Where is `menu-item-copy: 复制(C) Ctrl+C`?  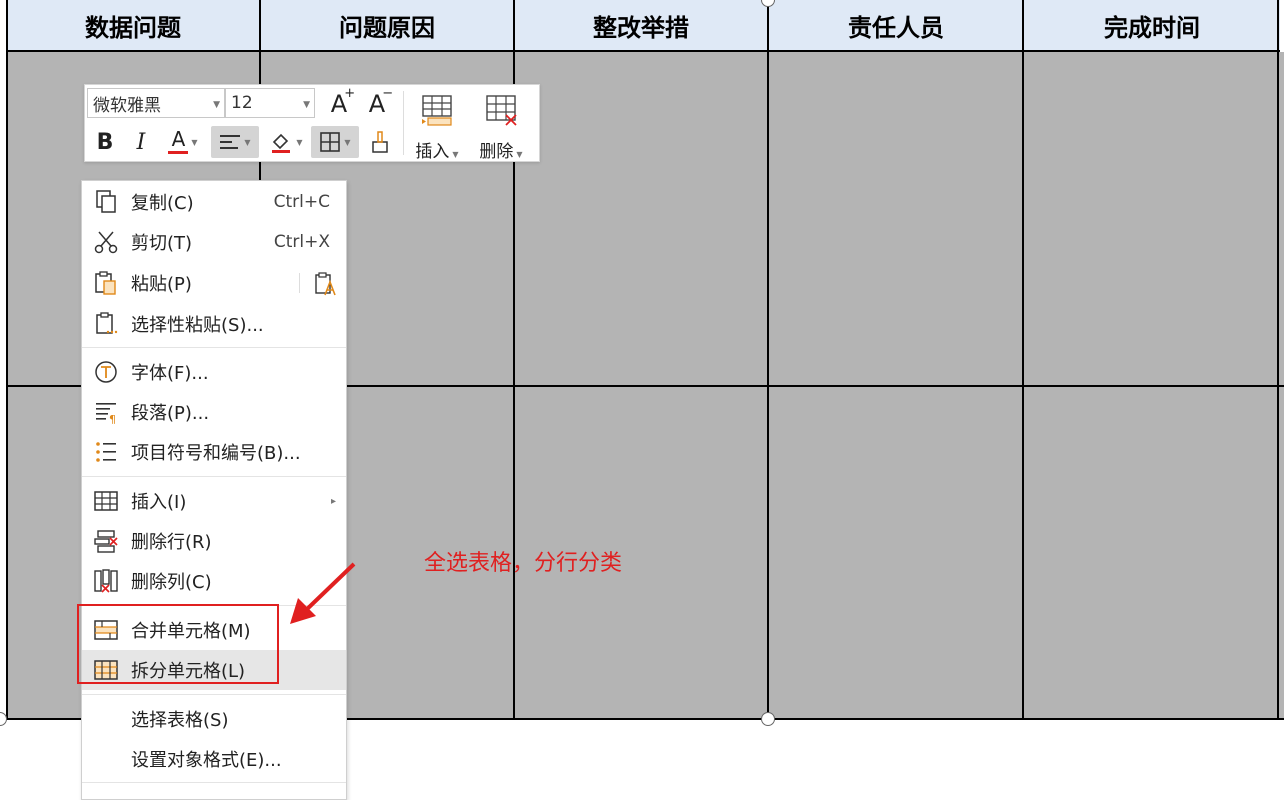
menu-item-copy: 复制(C) Ctrl+C is located at coordinates (214, 202).